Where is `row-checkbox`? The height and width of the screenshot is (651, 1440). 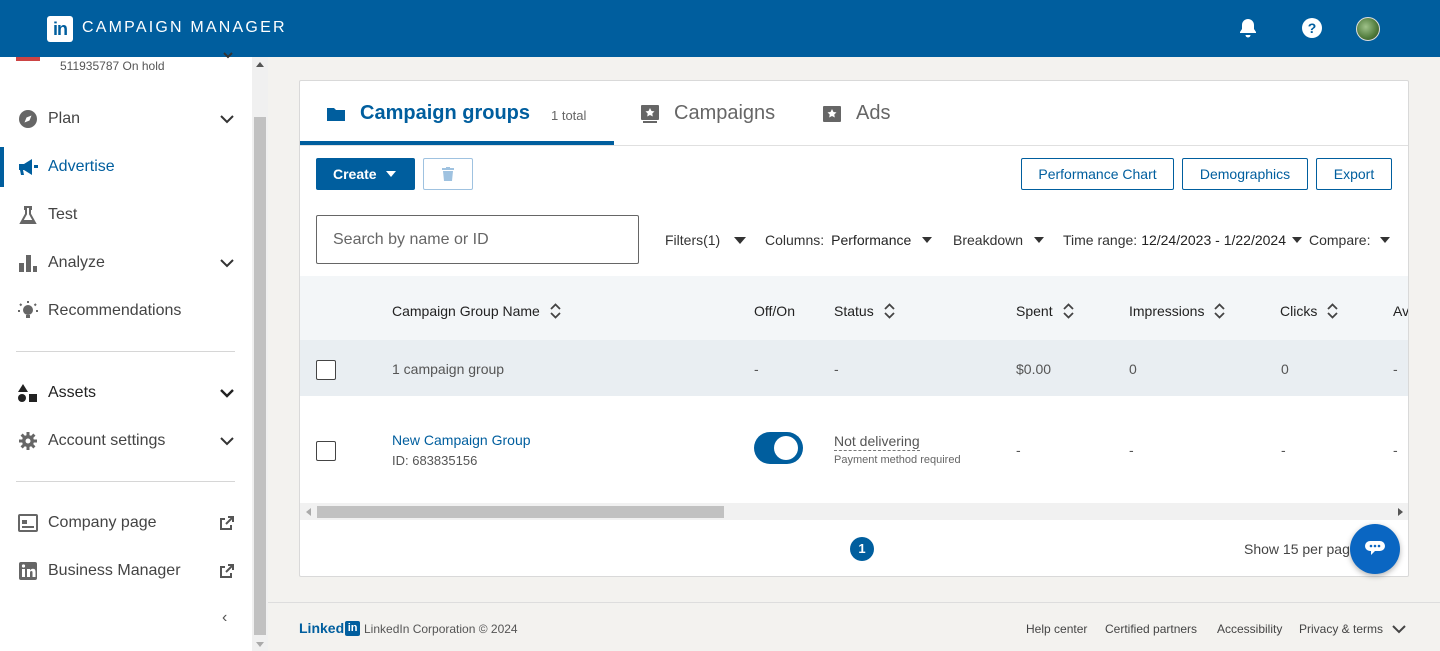 row-checkbox is located at coordinates (326, 451).